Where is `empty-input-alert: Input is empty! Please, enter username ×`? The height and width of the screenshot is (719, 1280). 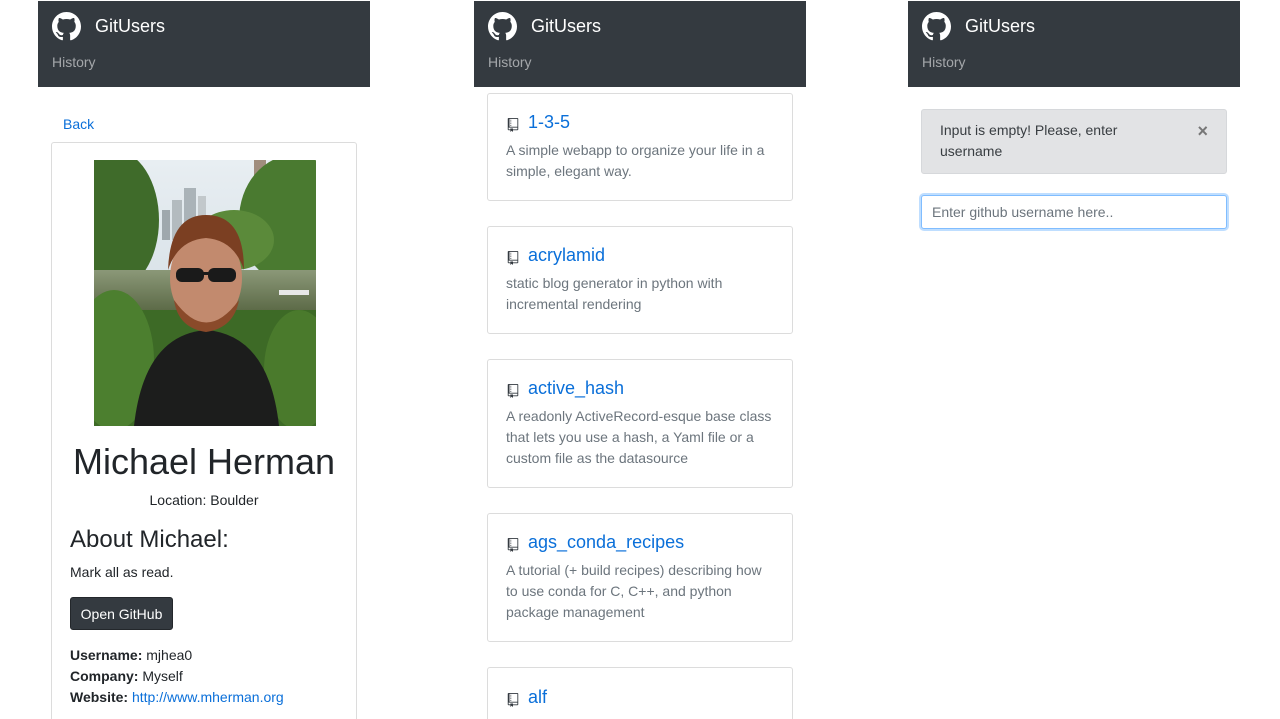 empty-input-alert: Input is empty! Please, enter username × is located at coordinates (1074, 141).